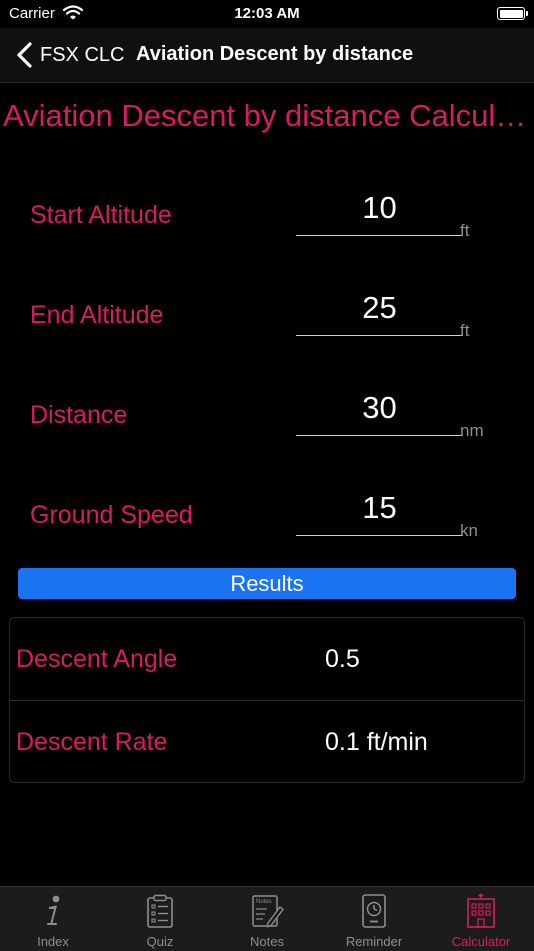 The width and height of the screenshot is (534, 951). I want to click on tab-notes-label: Notes, so click(267, 941).